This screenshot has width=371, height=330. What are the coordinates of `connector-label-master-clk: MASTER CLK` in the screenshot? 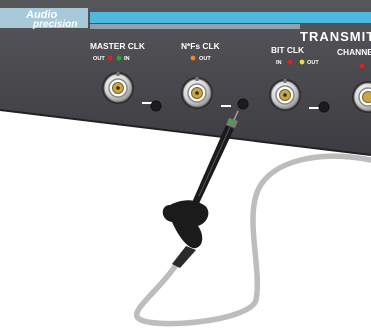 It's located at (117, 46).